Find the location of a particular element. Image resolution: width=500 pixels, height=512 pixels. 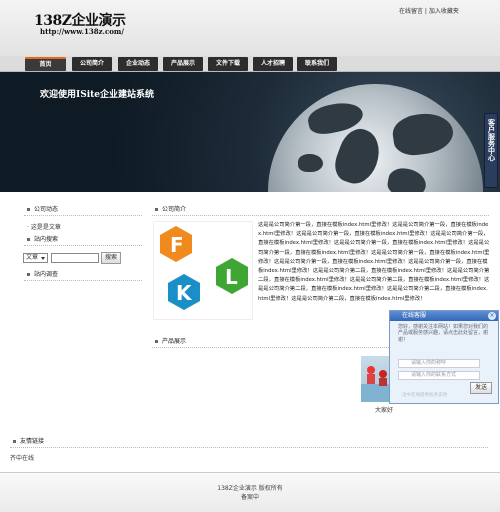

nav-downloads: 文件下载 is located at coordinates (228, 64).